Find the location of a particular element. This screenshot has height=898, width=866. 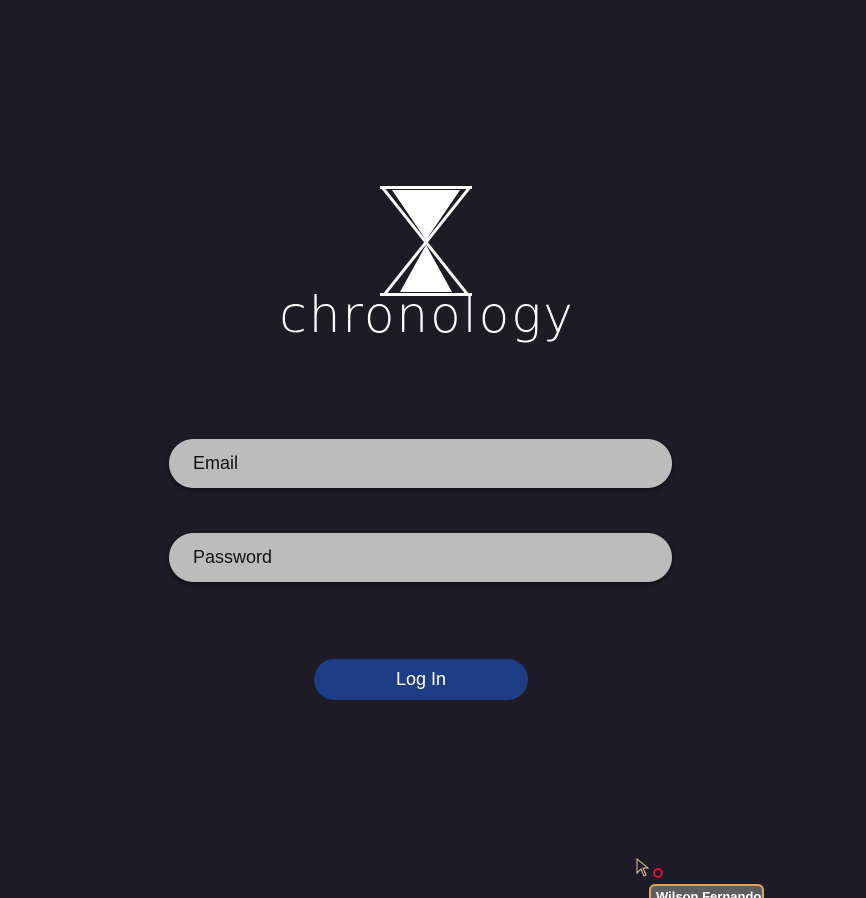

hourglass-icon is located at coordinates (426, 241).